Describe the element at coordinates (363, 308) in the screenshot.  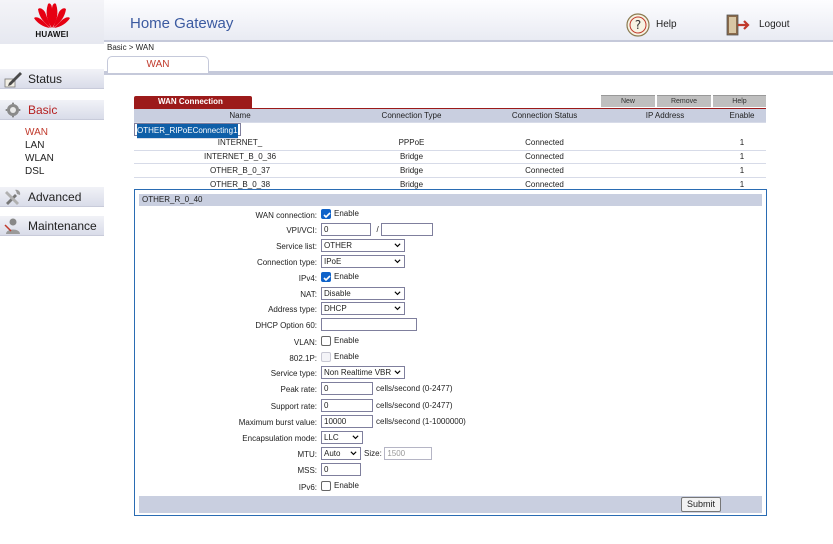
I see `address-type-select: DHCP` at that location.